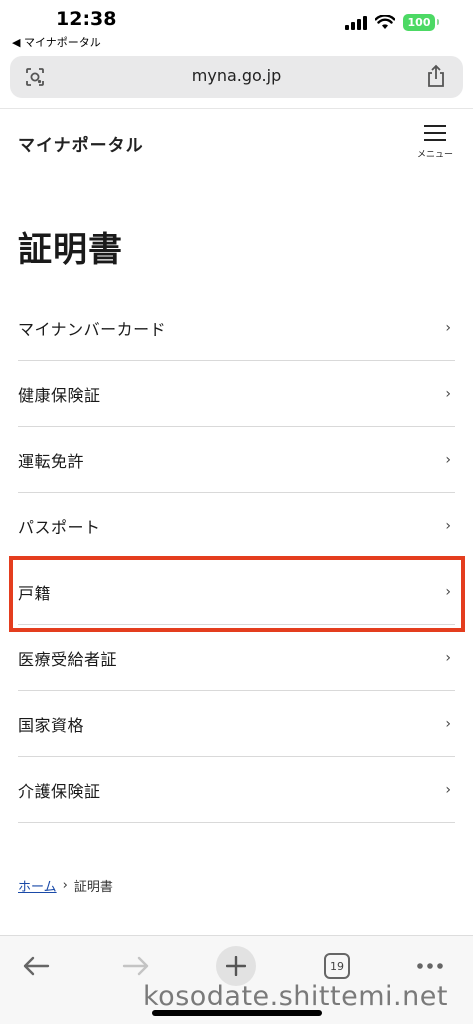  I want to click on home-indicator, so click(237, 1013).